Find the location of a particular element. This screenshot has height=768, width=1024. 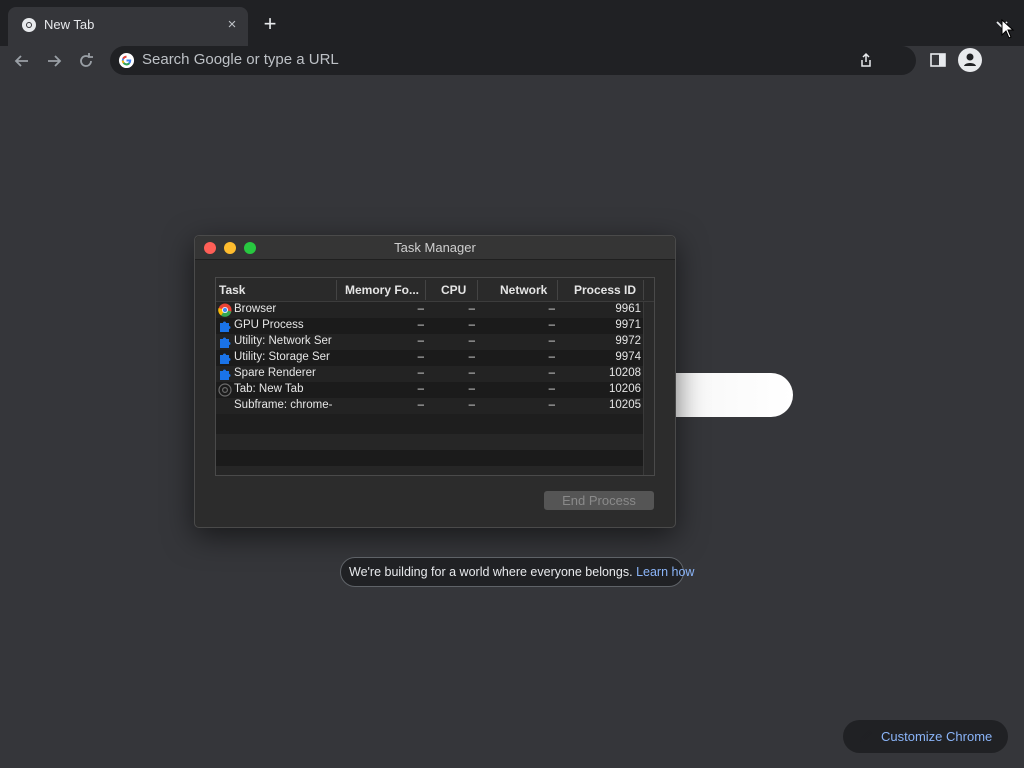

chrome-gray-icon is located at coordinates (225, 390).